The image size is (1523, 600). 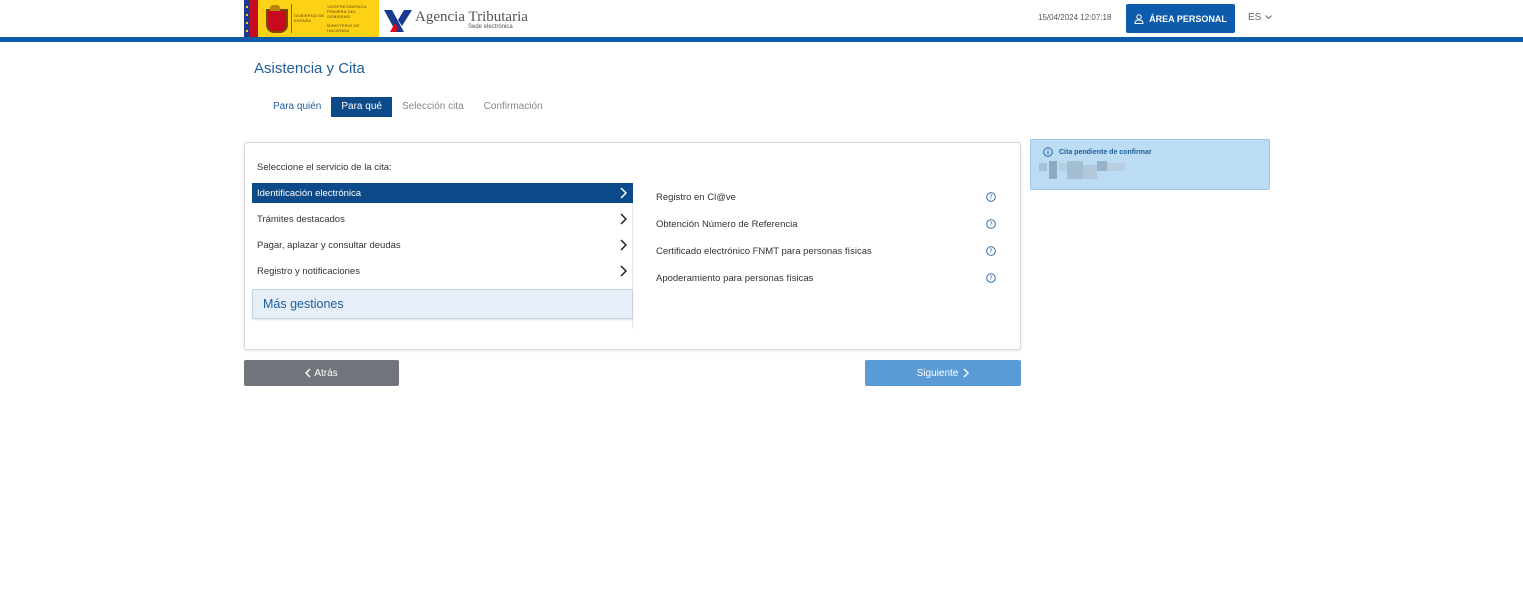 I want to click on pending-appointment-title: Cita pendiente de confirmar, so click(x=1105, y=152).